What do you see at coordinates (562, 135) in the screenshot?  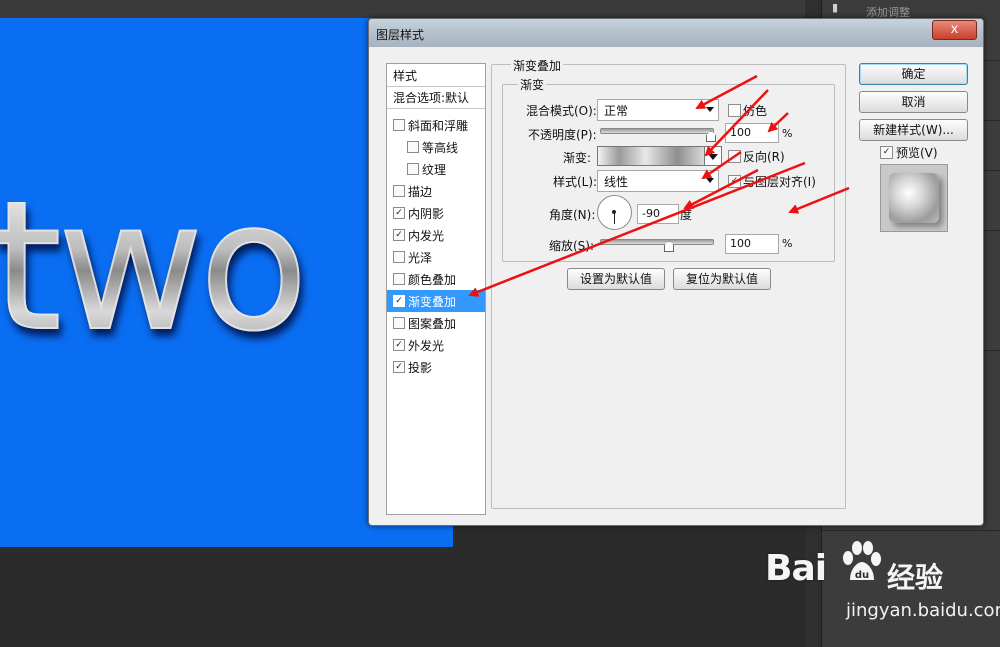 I see `opacity-label: 不透明度(P):` at bounding box center [562, 135].